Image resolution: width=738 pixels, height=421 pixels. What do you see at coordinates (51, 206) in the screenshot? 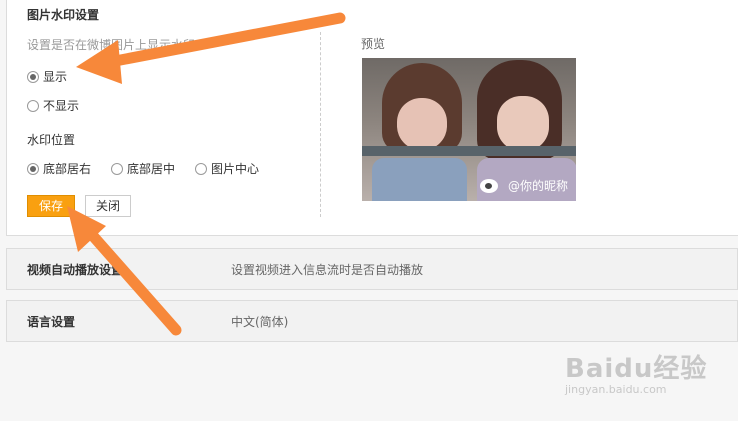
I see `save-button: 保存` at bounding box center [51, 206].